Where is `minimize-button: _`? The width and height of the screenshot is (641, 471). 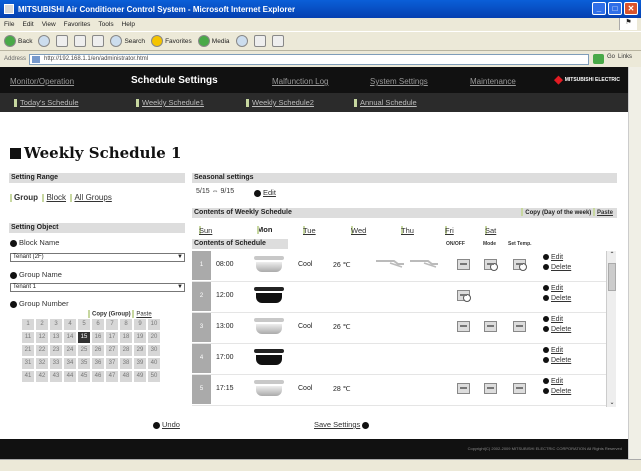
minimize-button: _ is located at coordinates (599, 8).